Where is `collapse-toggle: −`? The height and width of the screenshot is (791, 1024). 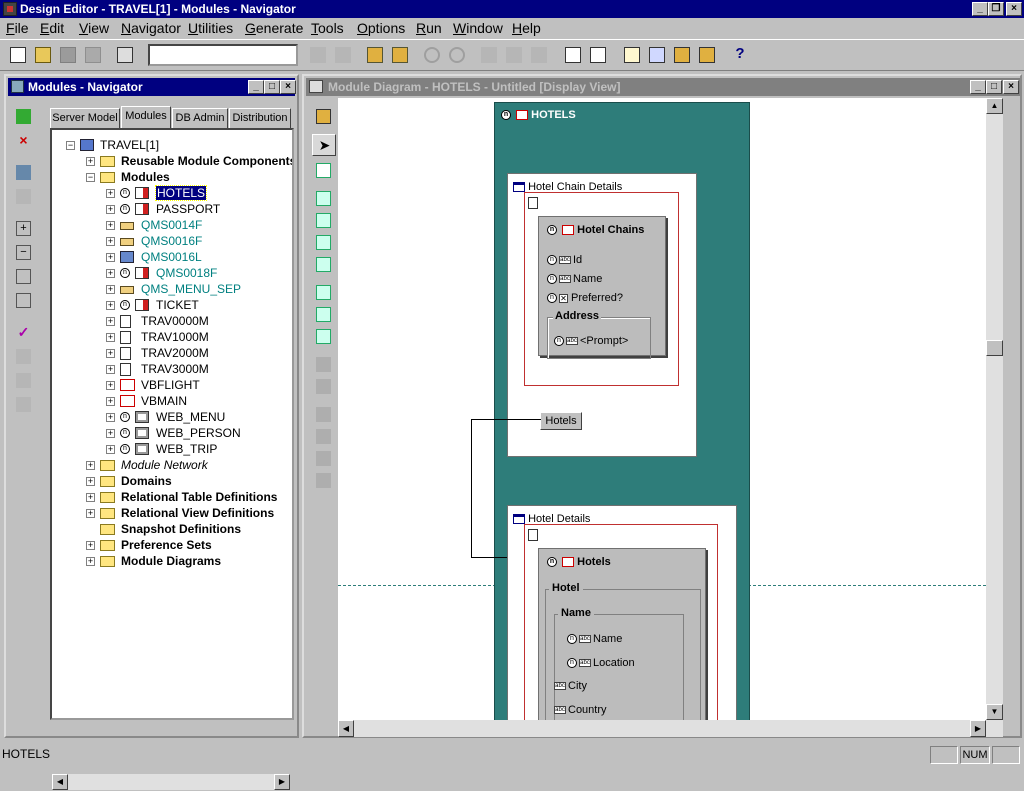
collapse-toggle: − is located at coordinates (90, 177).